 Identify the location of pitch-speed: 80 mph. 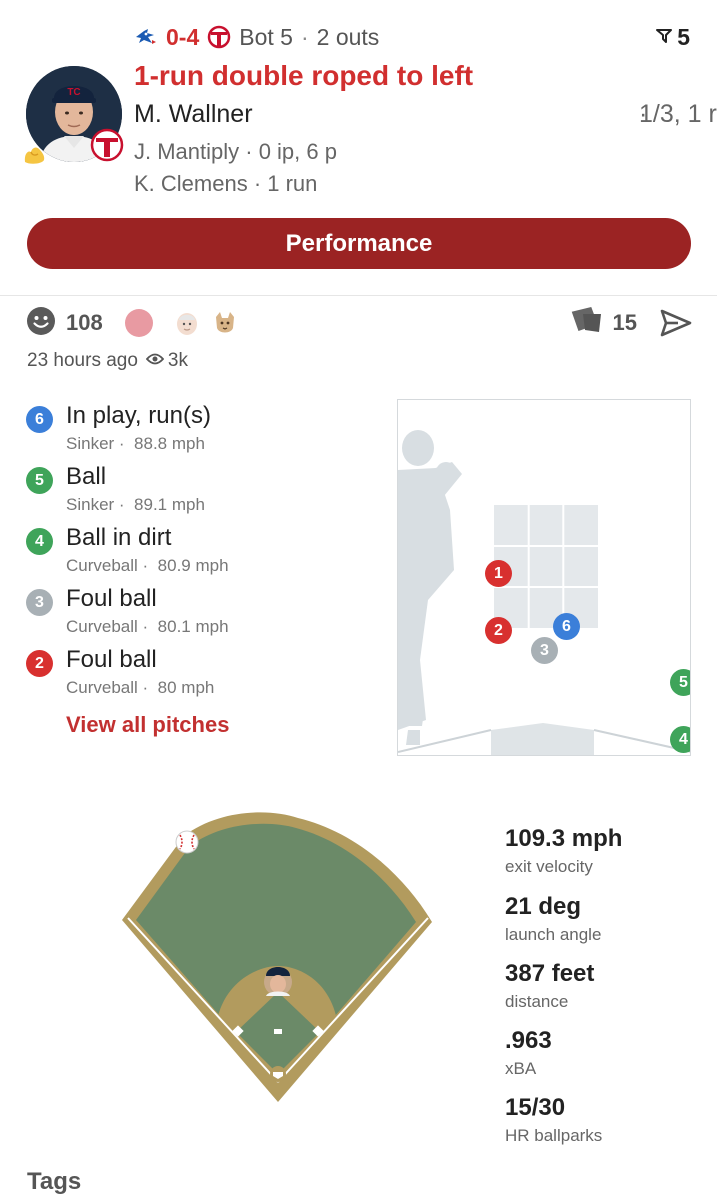
(186, 687).